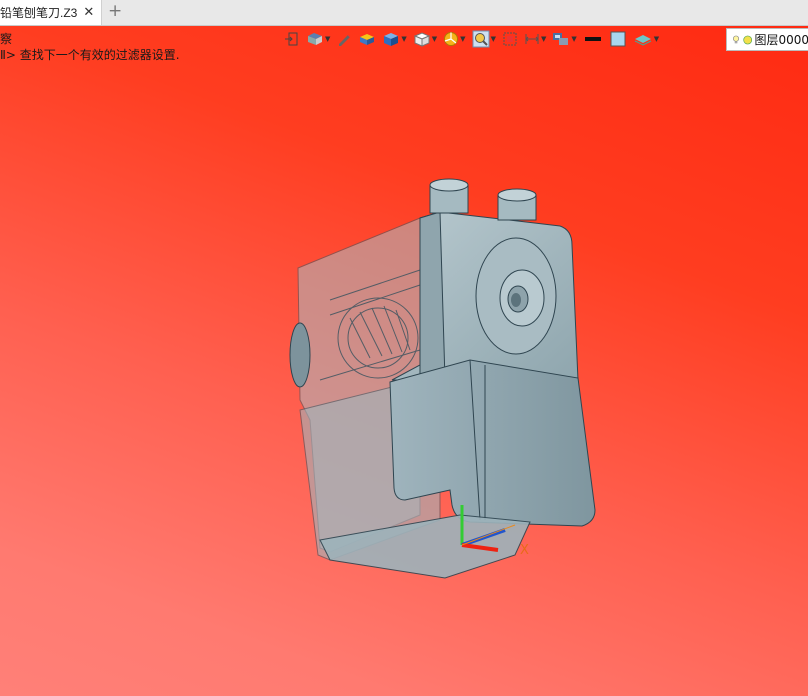  Describe the element at coordinates (524, 550) in the screenshot. I see `x-axis-label: X` at that location.